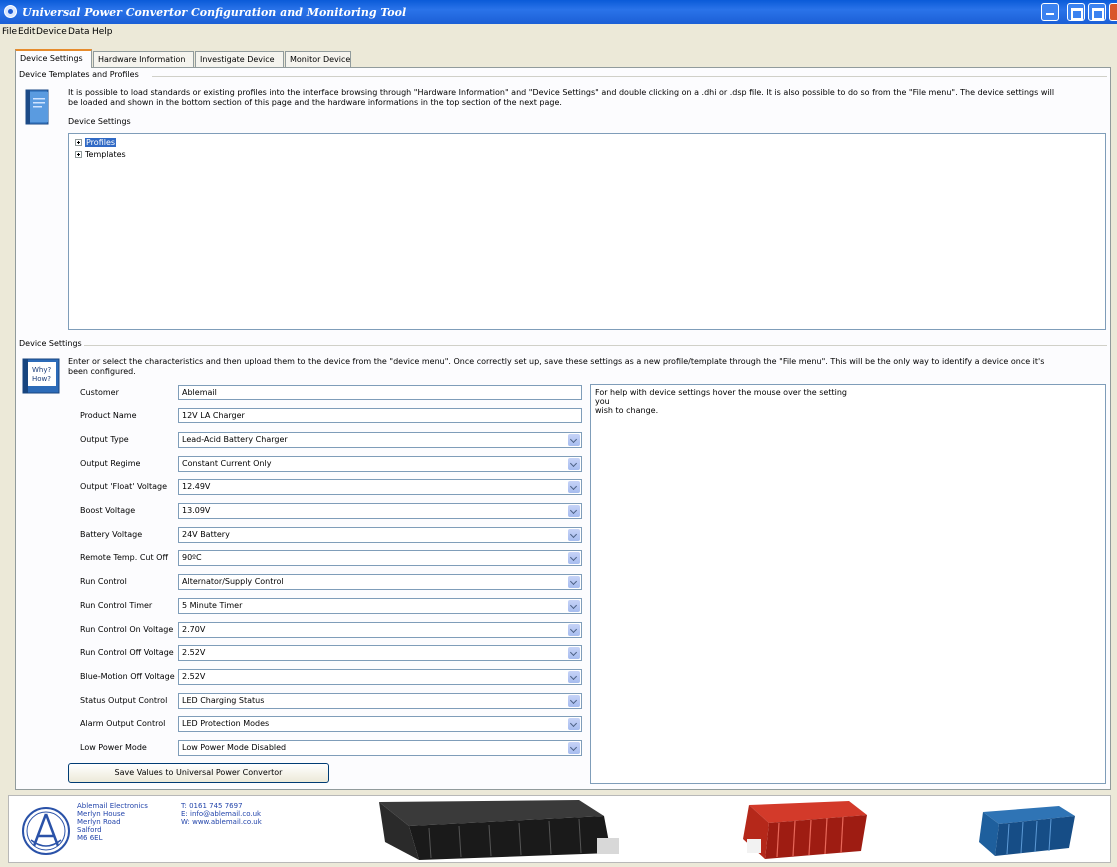 The width and height of the screenshot is (1117, 867). What do you see at coordinates (51, 32) in the screenshot?
I see `menu-device: Device` at bounding box center [51, 32].